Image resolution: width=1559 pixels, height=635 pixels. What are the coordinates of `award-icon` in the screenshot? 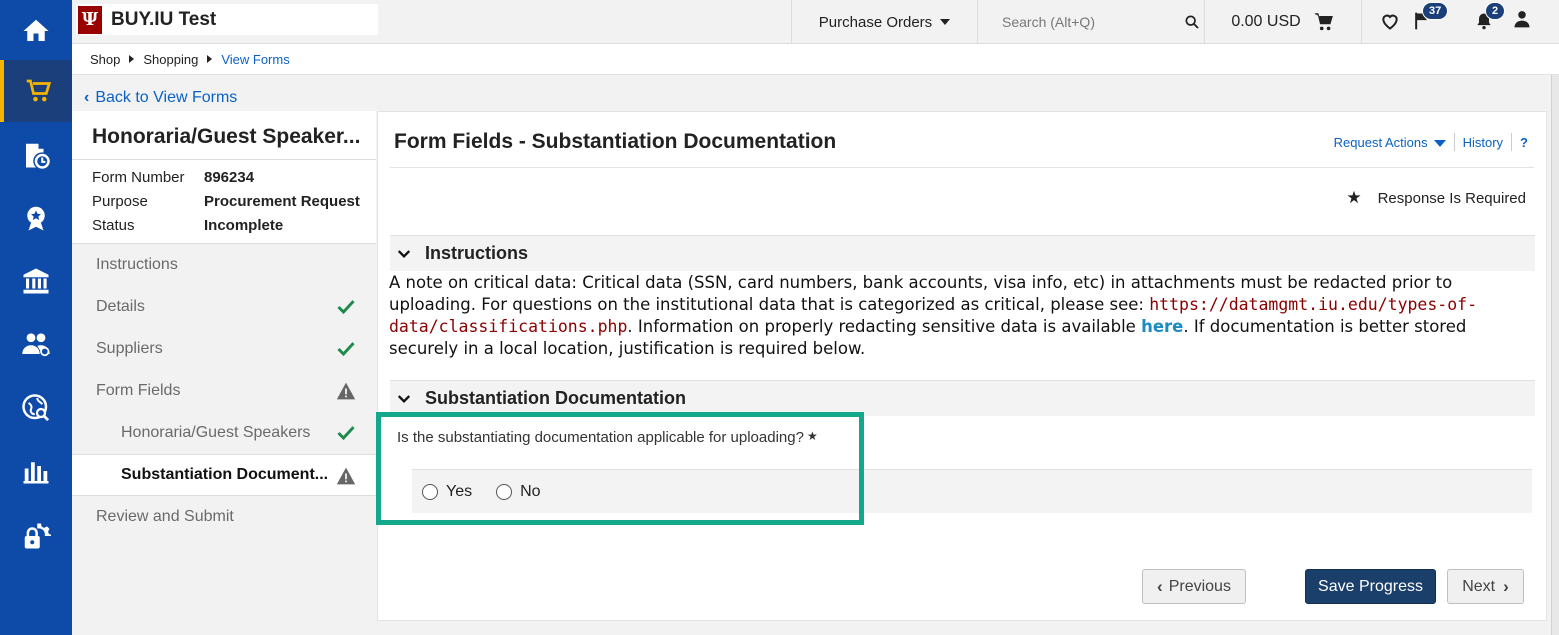 It's located at (36, 218).